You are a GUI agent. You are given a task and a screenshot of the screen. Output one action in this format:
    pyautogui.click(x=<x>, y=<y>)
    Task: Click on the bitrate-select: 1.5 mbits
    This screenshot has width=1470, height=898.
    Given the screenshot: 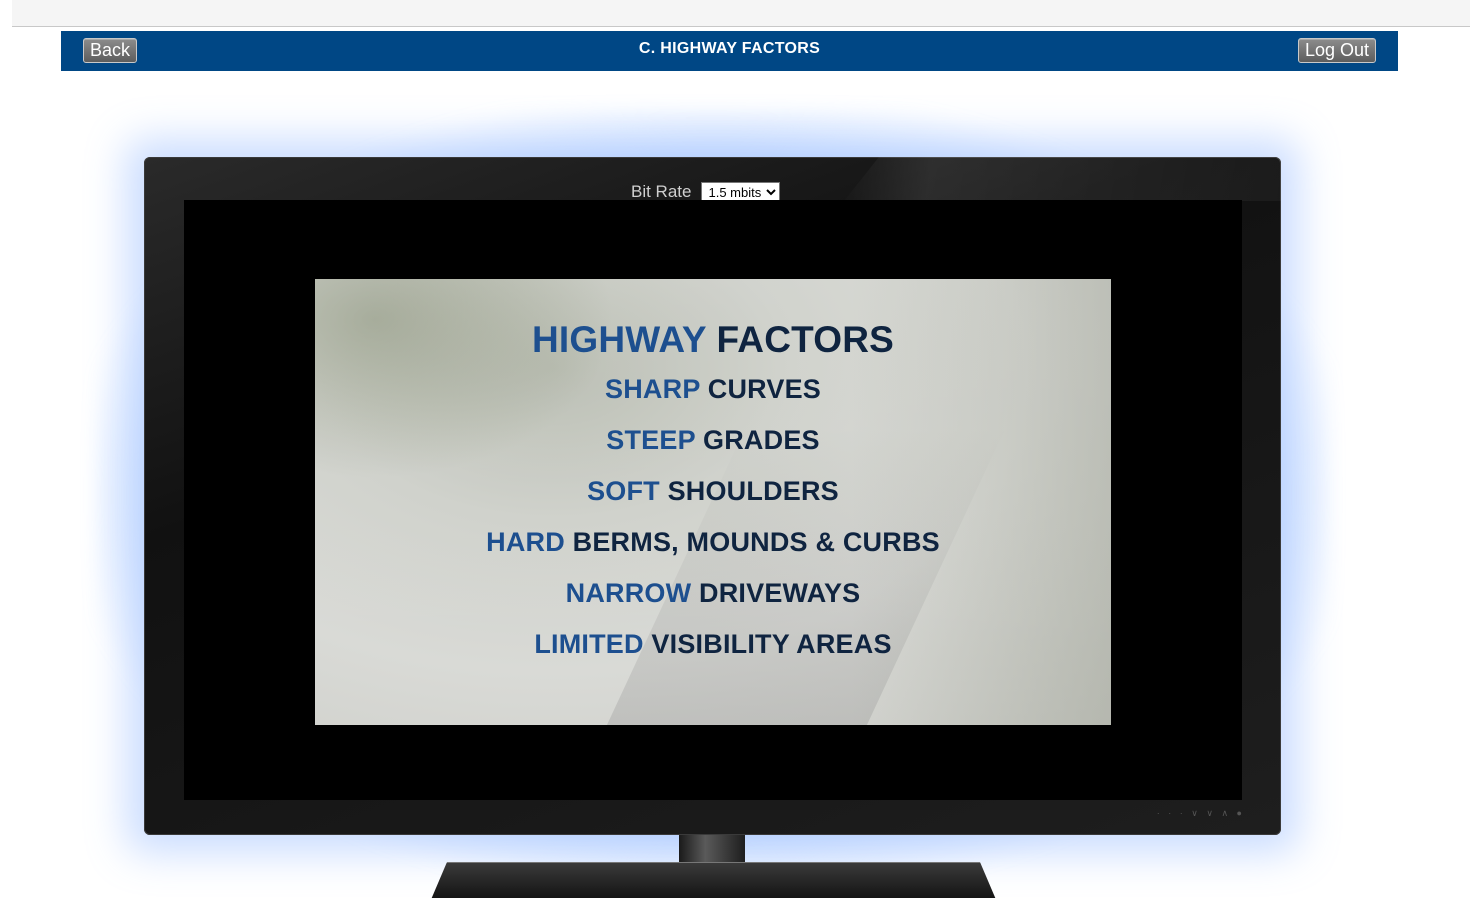 What is the action you would take?
    pyautogui.click(x=741, y=192)
    